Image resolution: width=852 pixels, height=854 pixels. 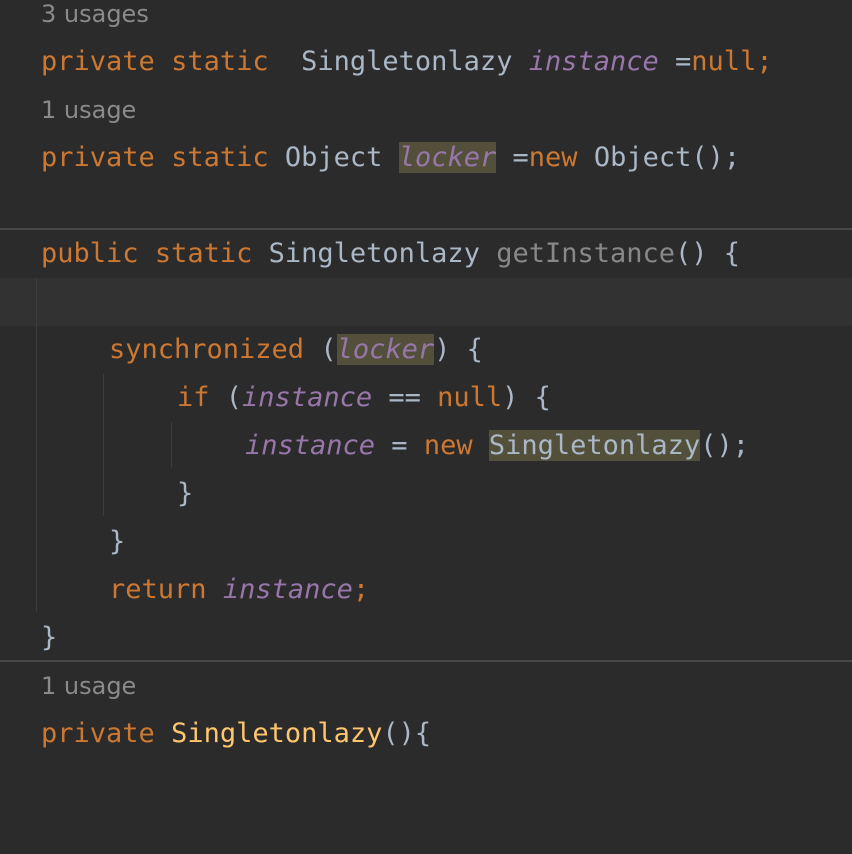 I want to click on code-line-constructor: private Singletonlazy(){, so click(x=426, y=734).